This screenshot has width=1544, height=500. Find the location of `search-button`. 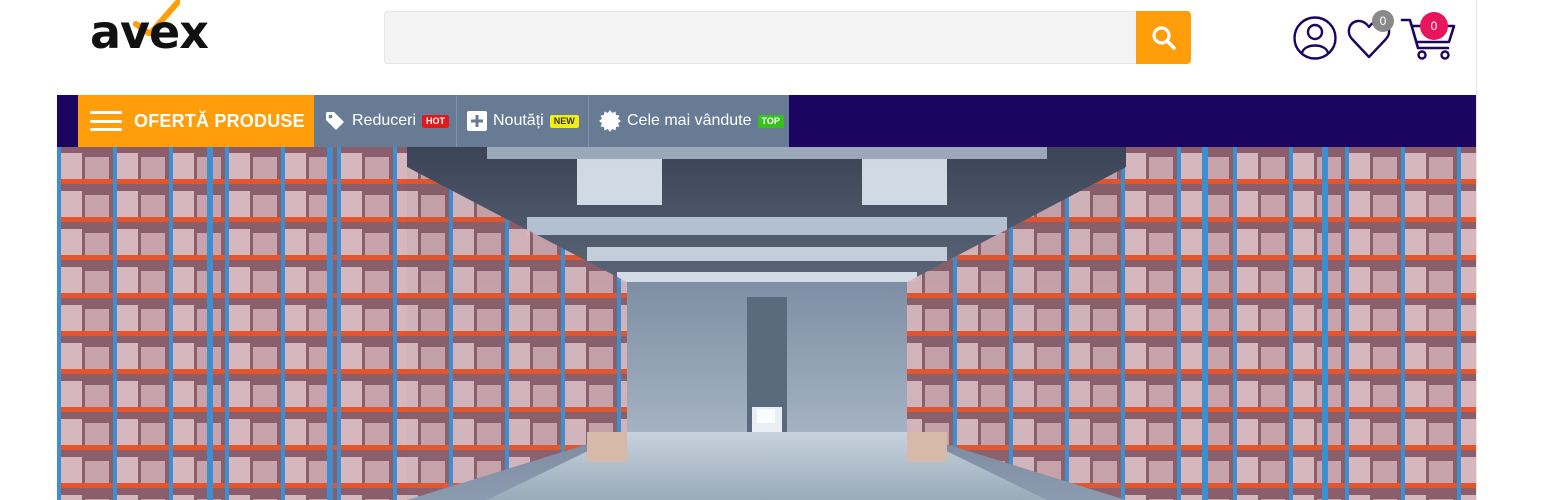

search-button is located at coordinates (1163, 37).